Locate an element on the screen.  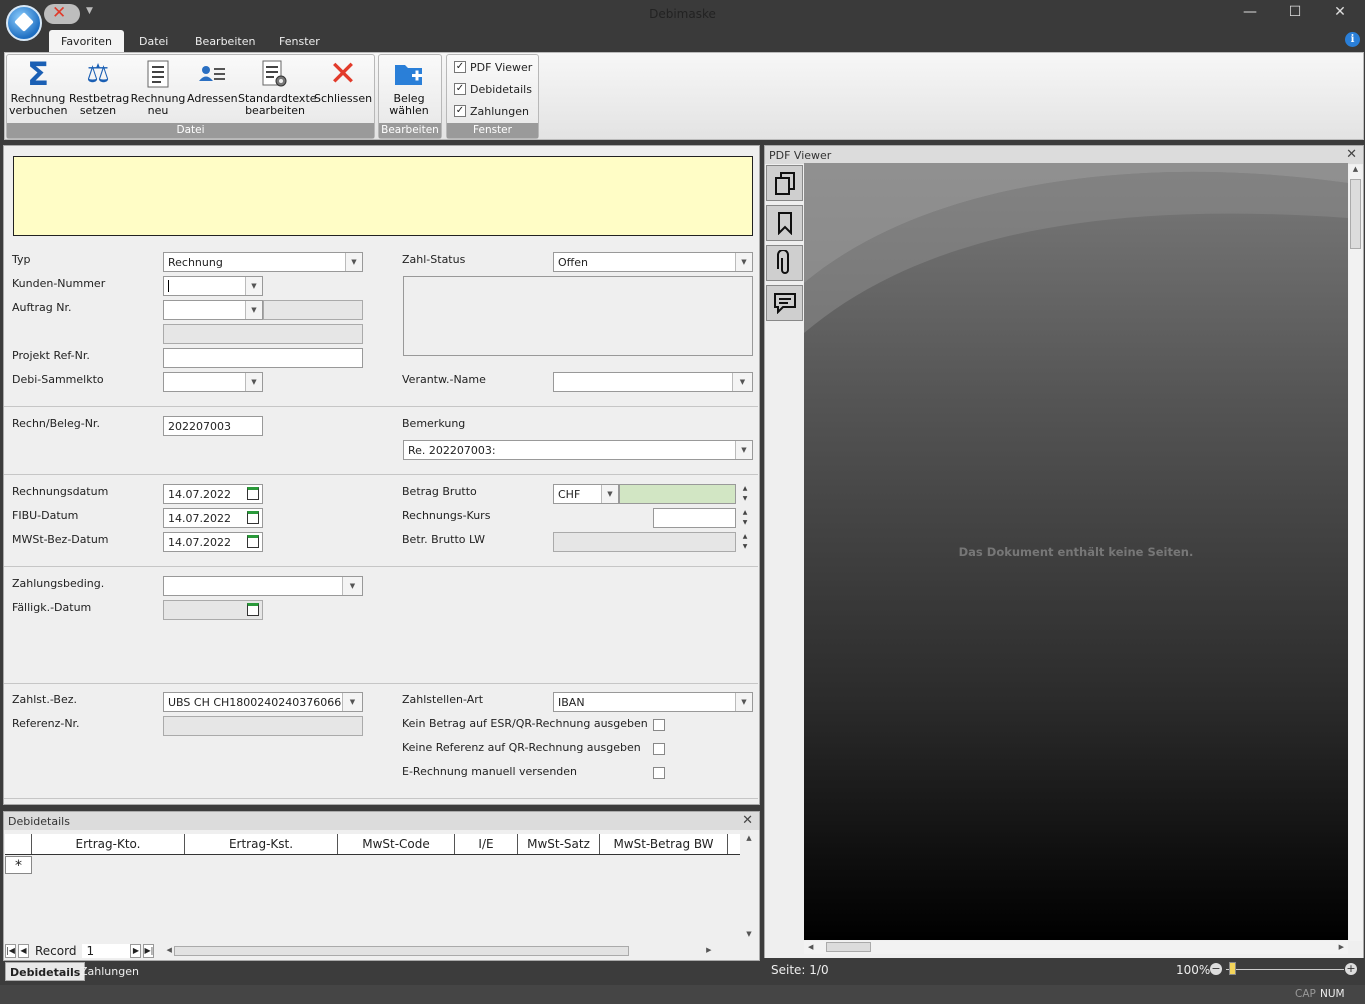
pdf-viewer-toggle: ✓ PDF Viewer is located at coordinates (493, 69).